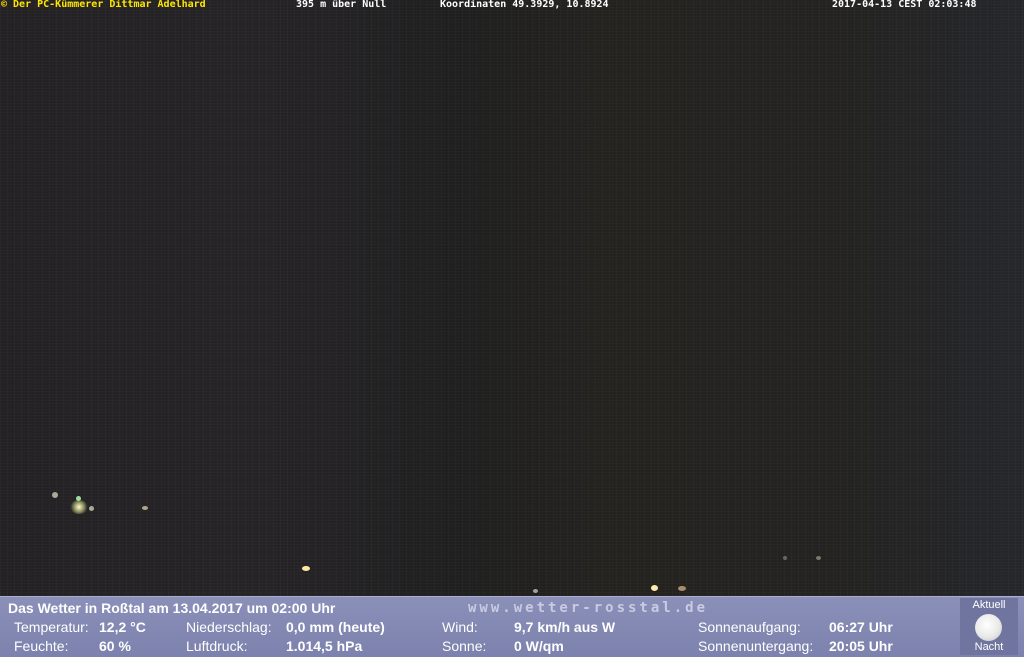 The width and height of the screenshot is (1024, 657). Describe the element at coordinates (324, 646) in the screenshot. I see `pressure-value: 1.014,5 hPa` at that location.